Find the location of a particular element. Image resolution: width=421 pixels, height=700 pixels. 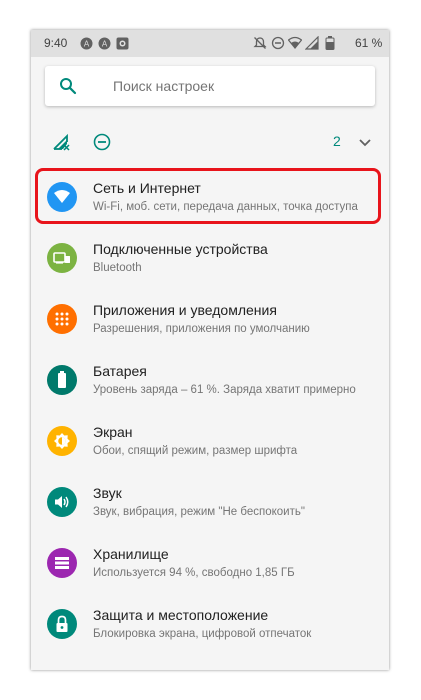

lock-icon is located at coordinates (62, 624).